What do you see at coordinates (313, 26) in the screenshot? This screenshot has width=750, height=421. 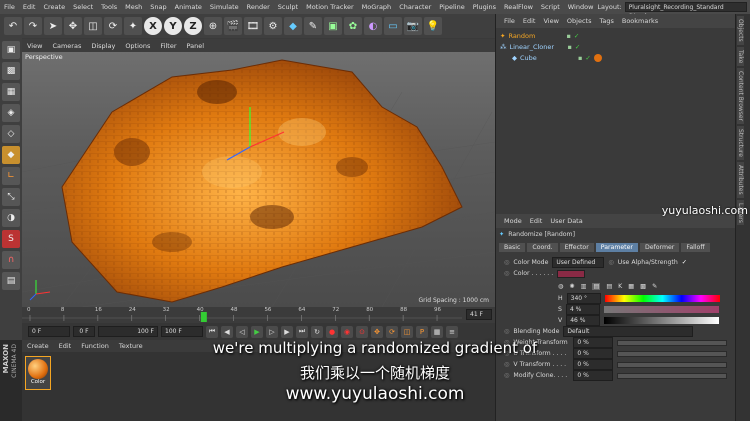 I see `pen-spline-icon: ✎` at bounding box center [313, 26].